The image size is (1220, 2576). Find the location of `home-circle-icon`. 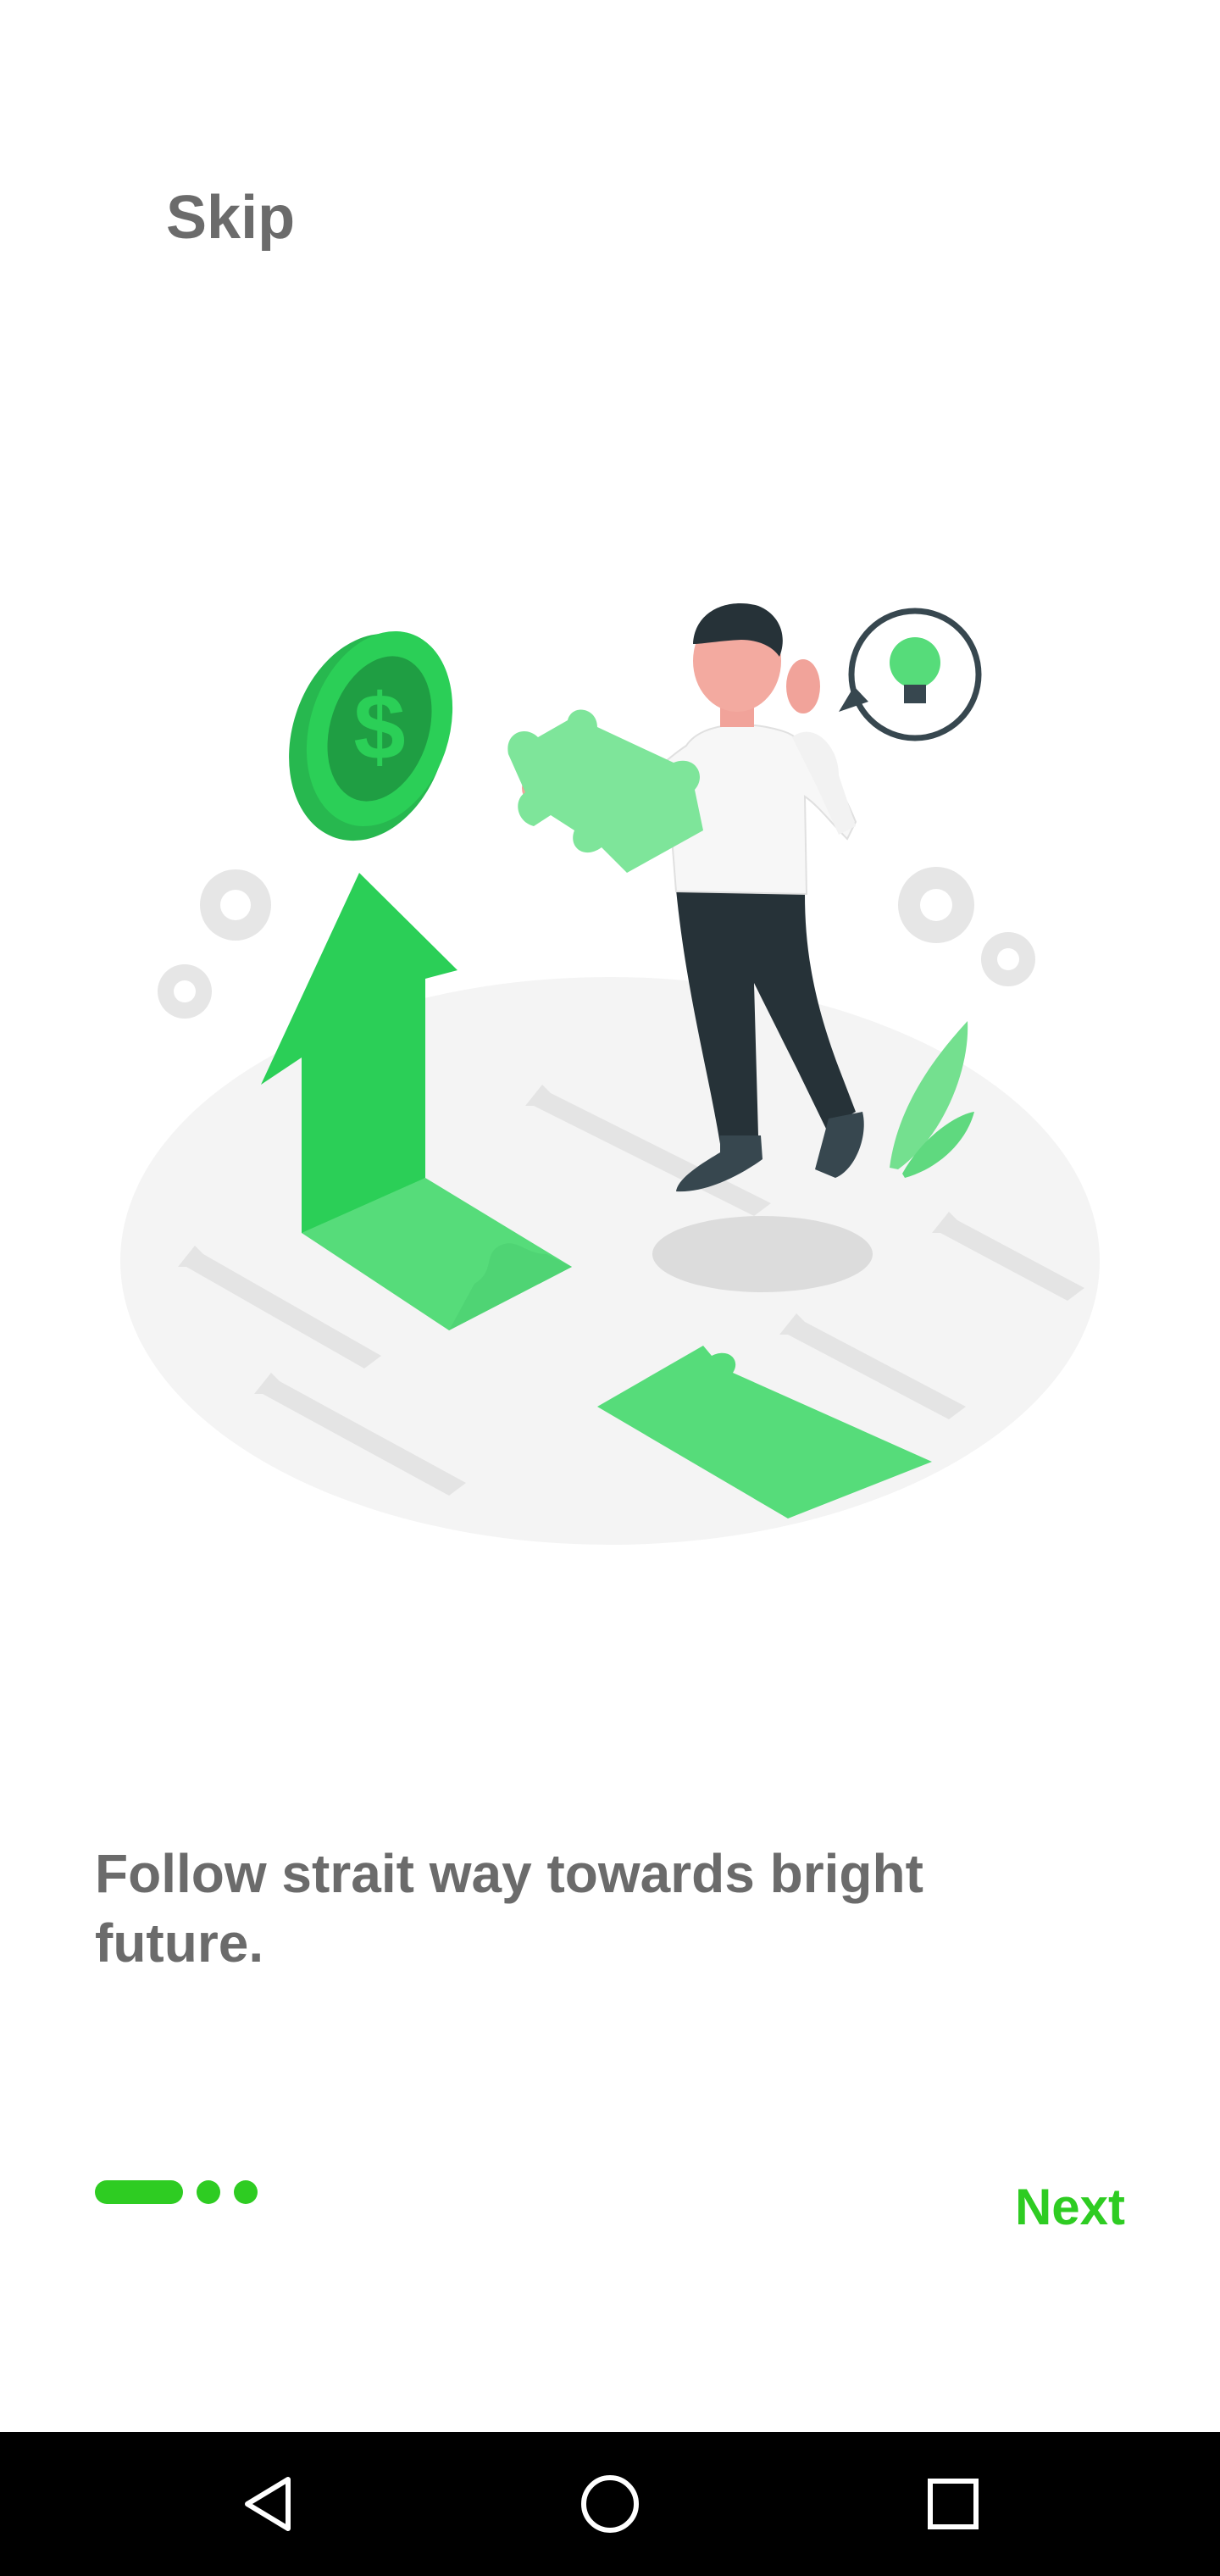

home-circle-icon is located at coordinates (610, 2504).